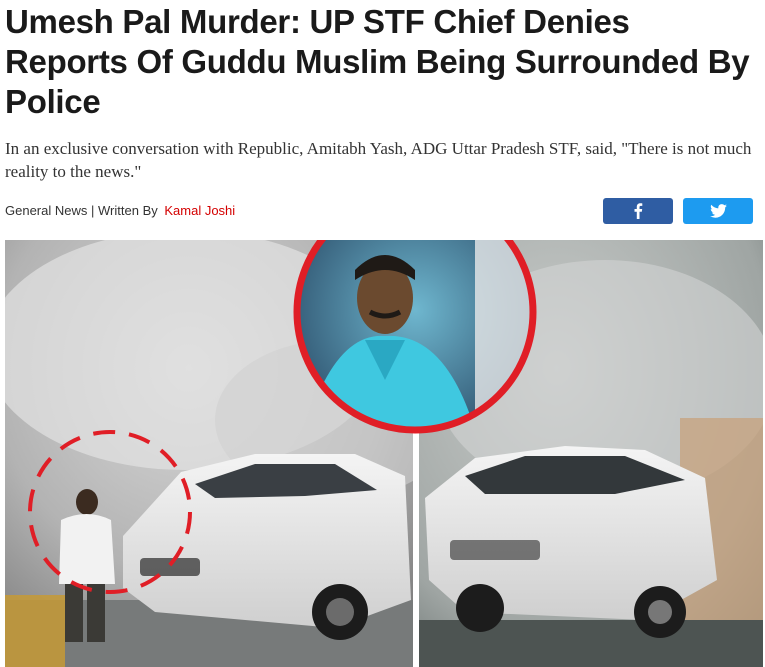 The height and width of the screenshot is (667, 765). Describe the element at coordinates (128, 210) in the screenshot. I see `written-by-label: Written By` at that location.